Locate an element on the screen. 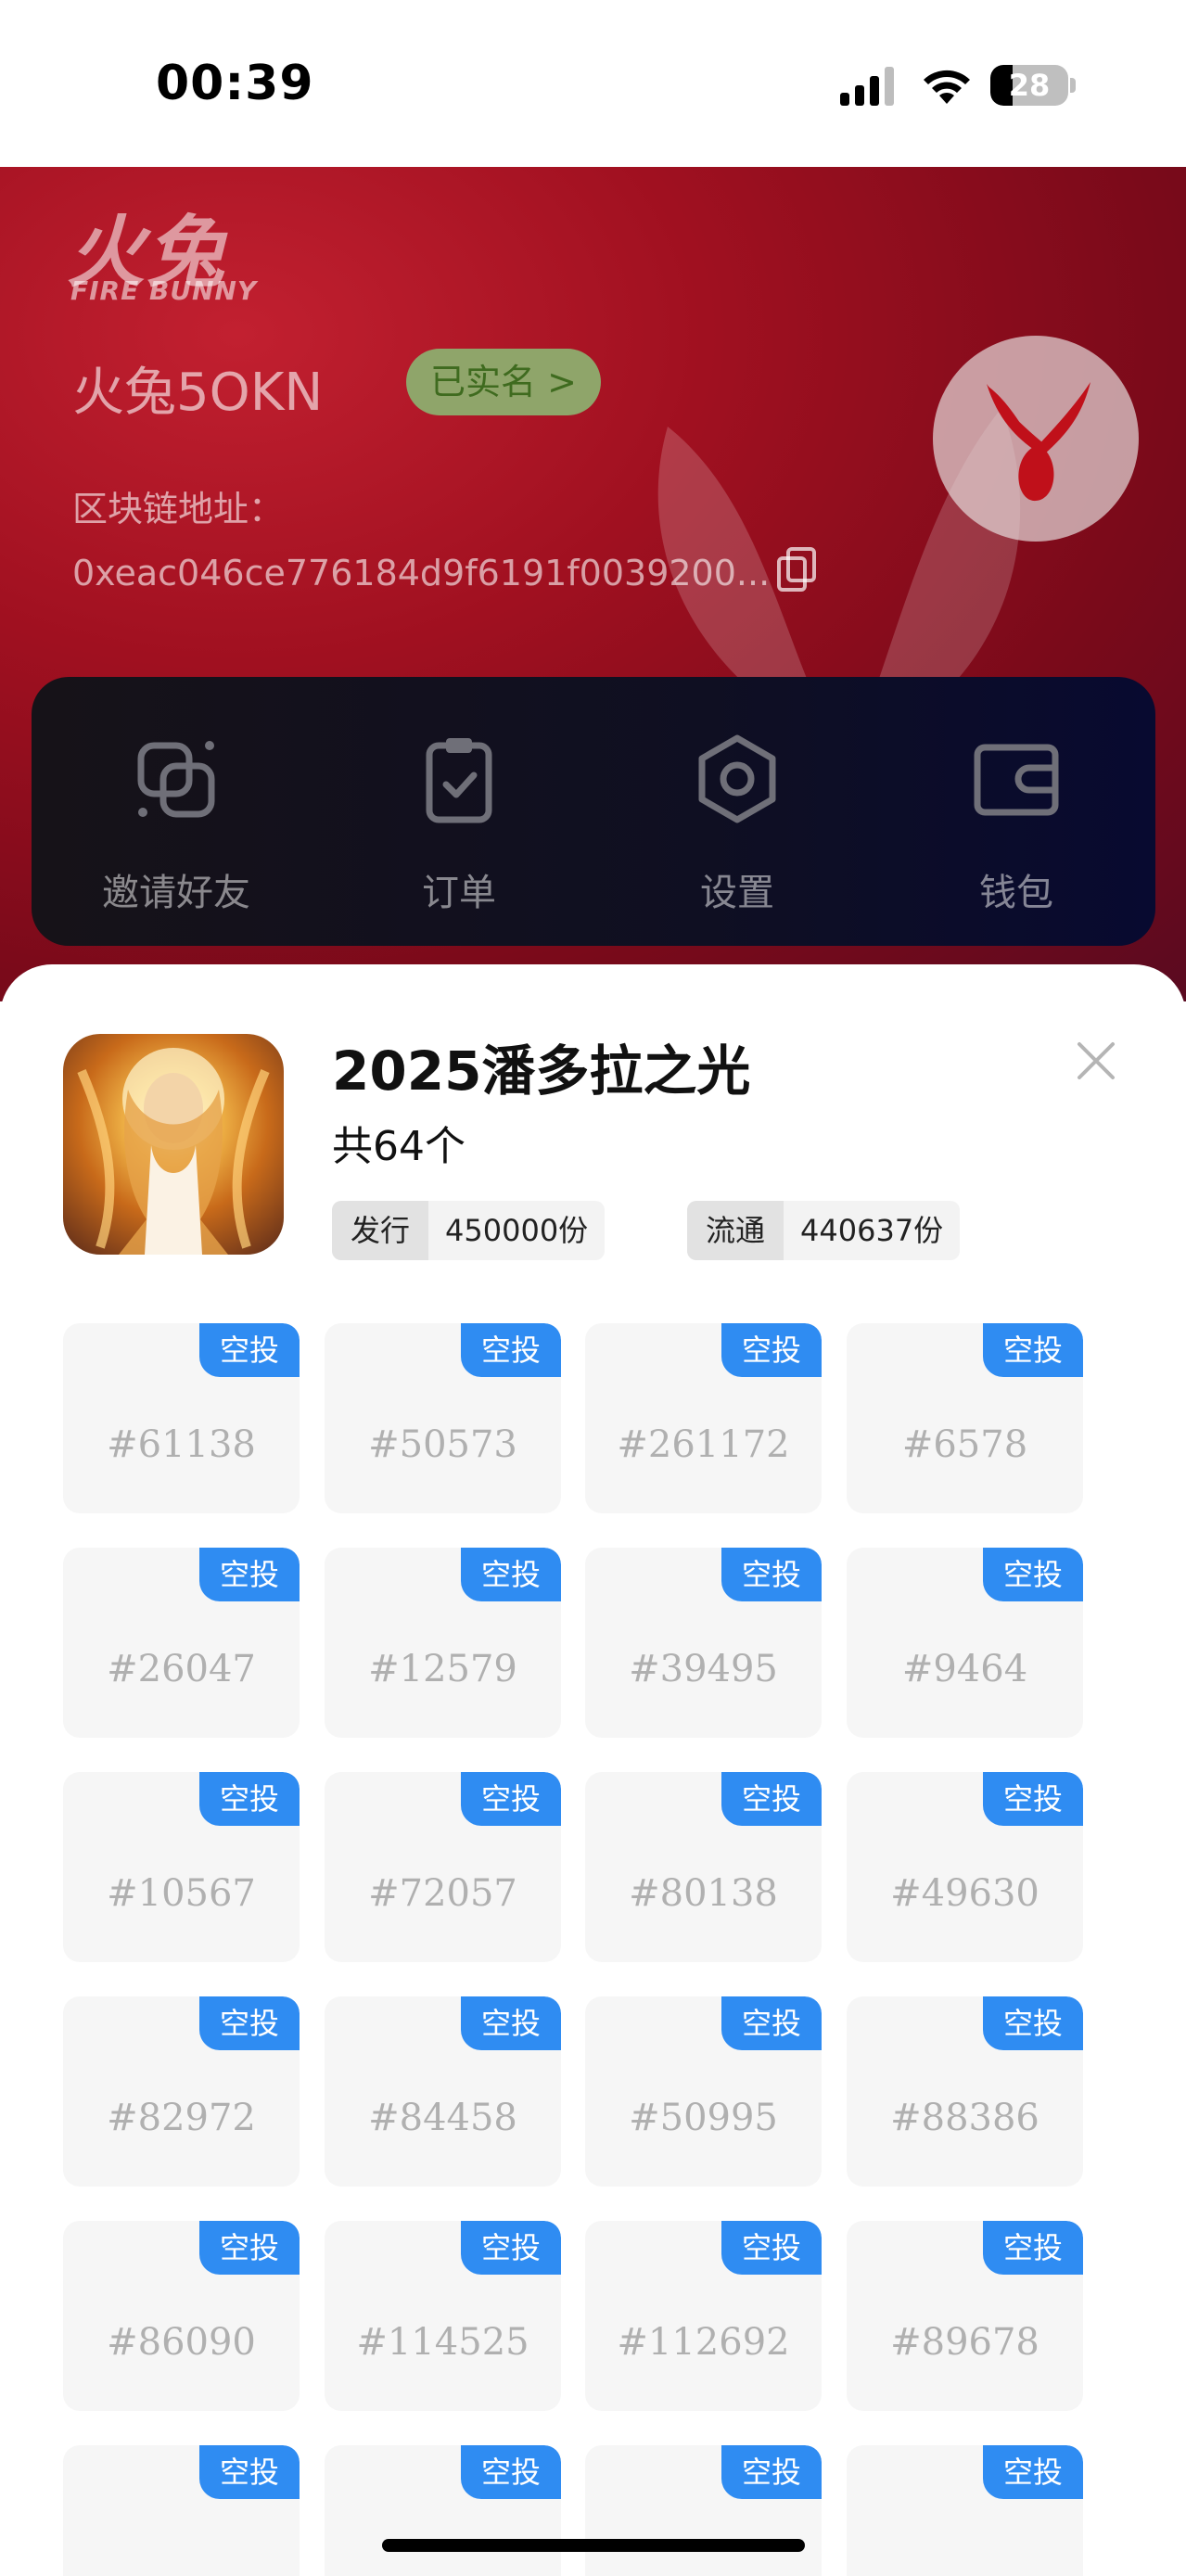 Image resolution: width=1186 pixels, height=2576 pixels. status-bar: 00:39 28 is located at coordinates (593, 84).